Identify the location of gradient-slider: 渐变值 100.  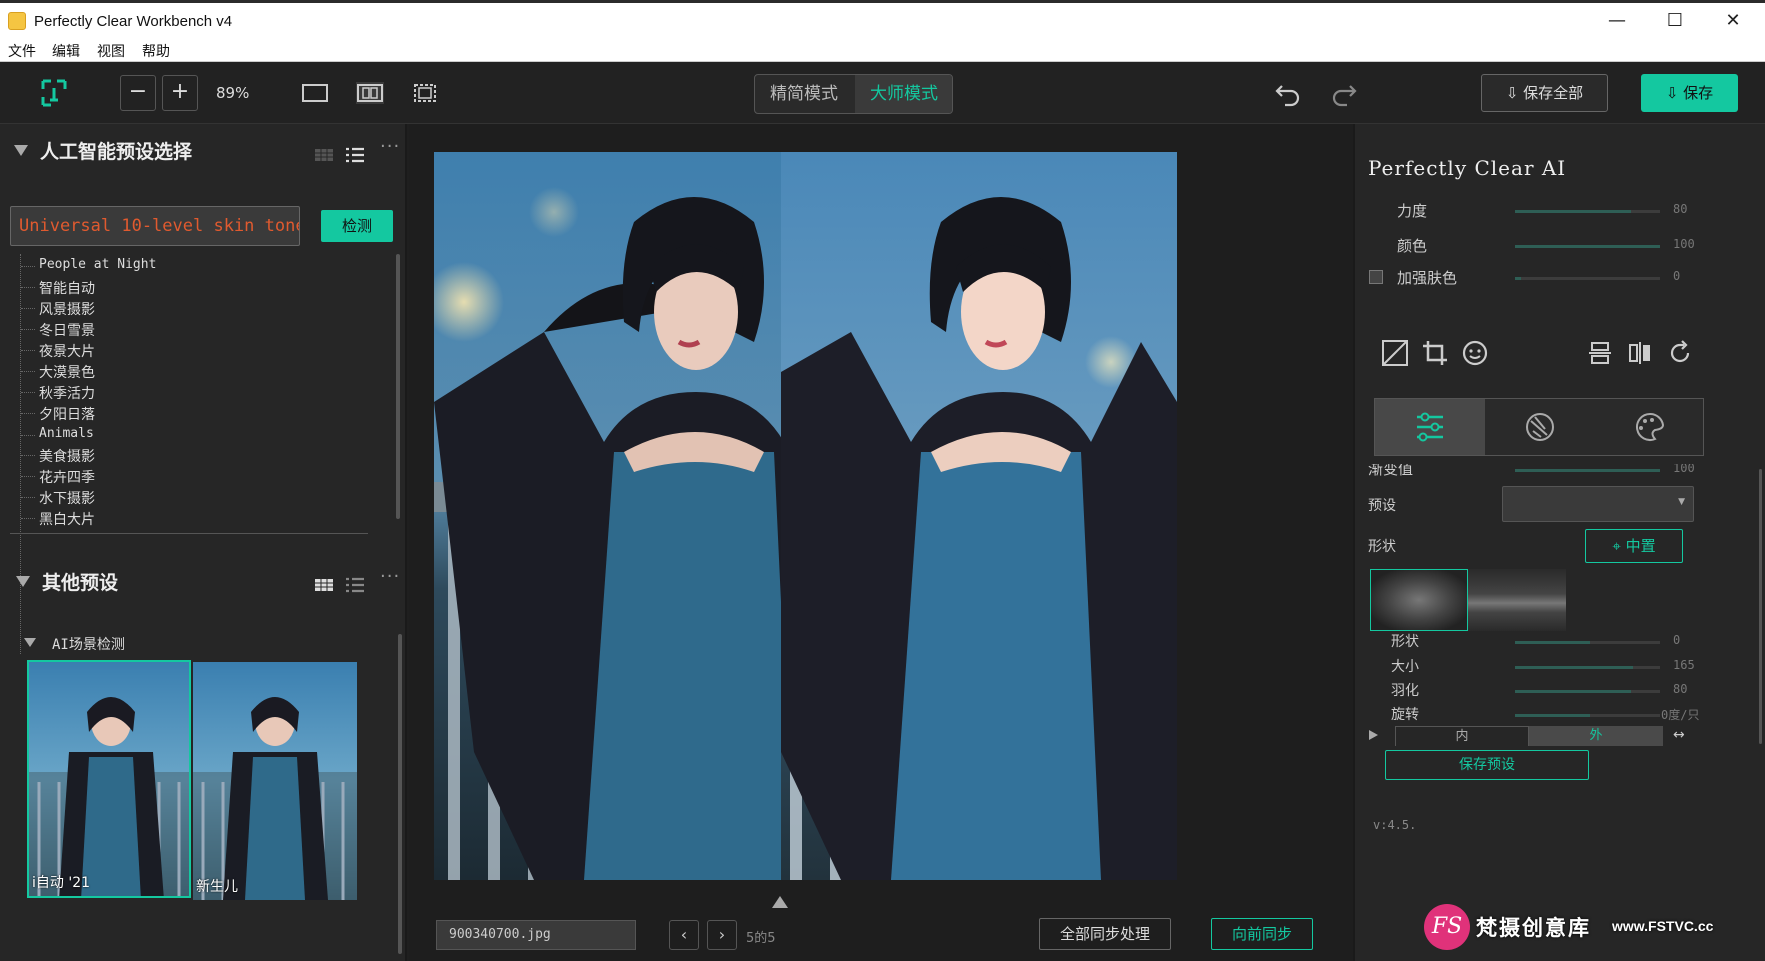
(1560, 471).